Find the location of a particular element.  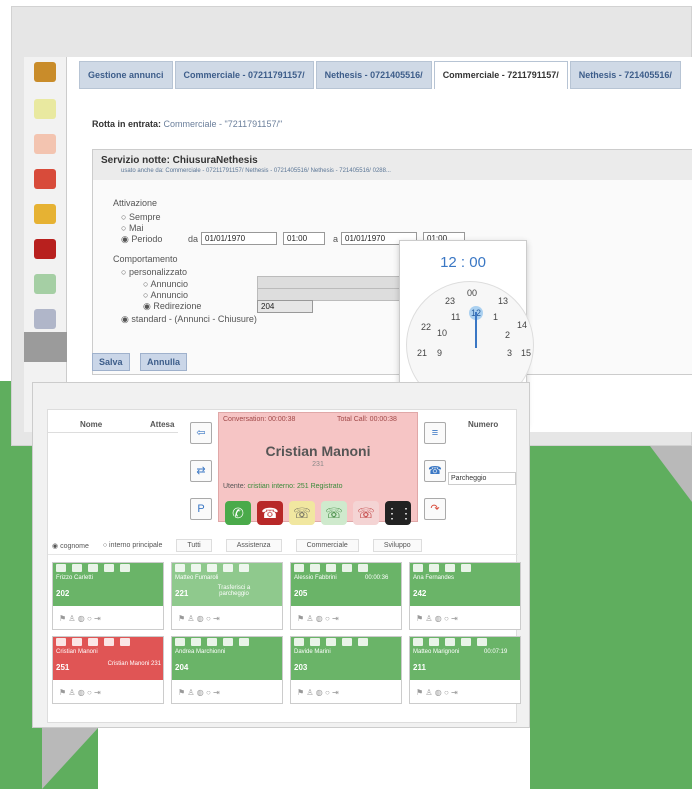

radio-redirect: ◉ Redirezione is located at coordinates (172, 306).